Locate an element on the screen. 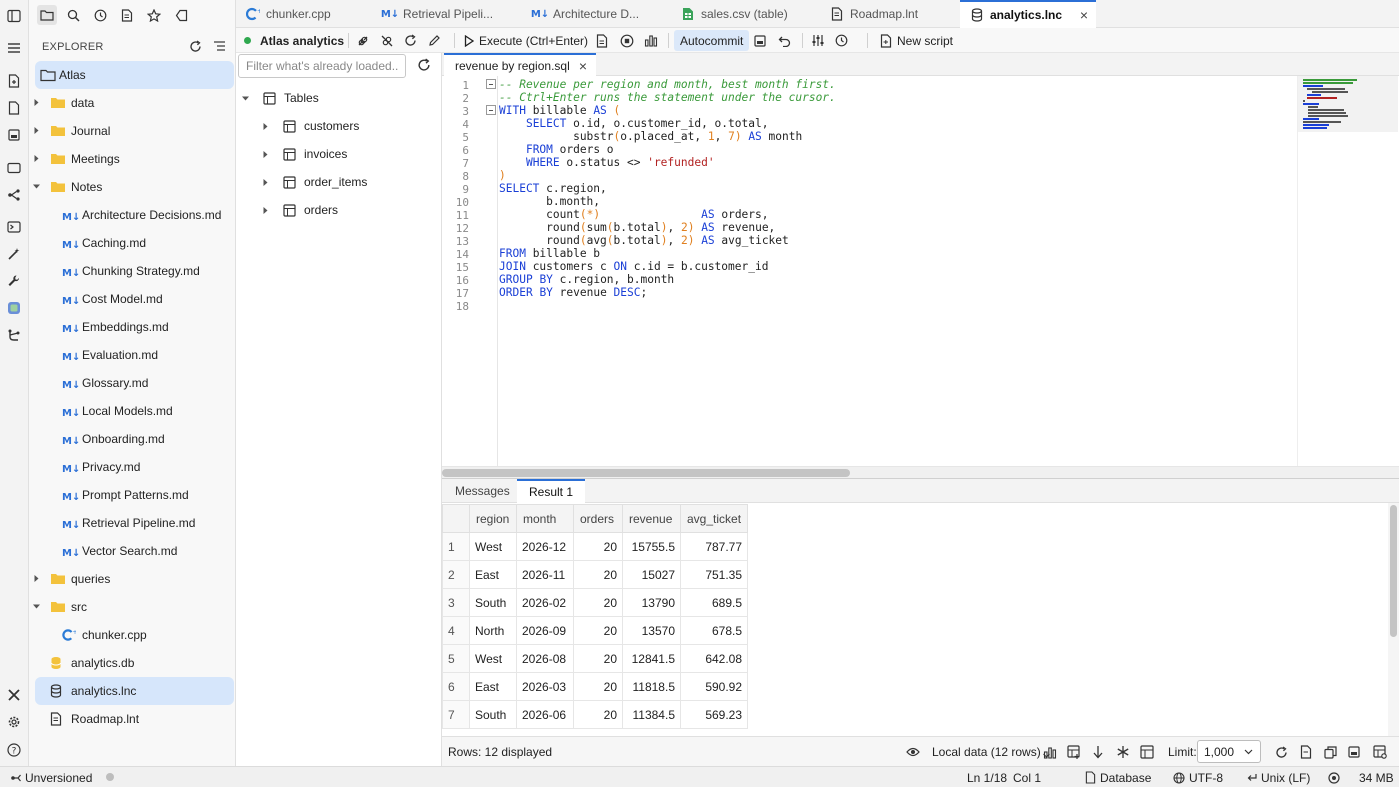 This screenshot has height=787, width=1399. new-file-icon is located at coordinates (14, 81).